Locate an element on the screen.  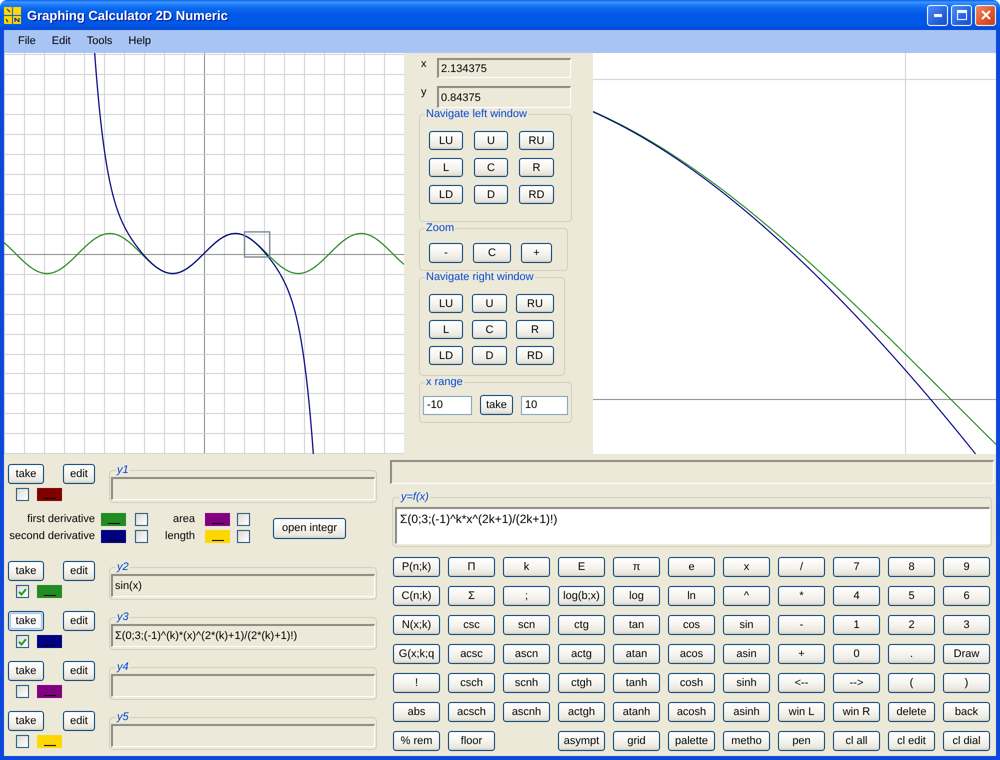
key-button: back is located at coordinates (966, 712).